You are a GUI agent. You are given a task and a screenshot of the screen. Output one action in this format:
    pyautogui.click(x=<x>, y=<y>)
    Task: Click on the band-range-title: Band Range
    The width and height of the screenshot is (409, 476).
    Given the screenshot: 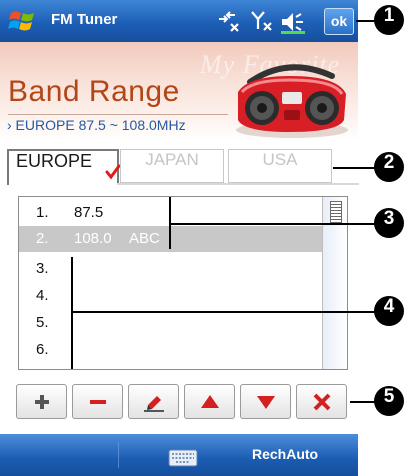 What is the action you would take?
    pyautogui.click(x=94, y=91)
    